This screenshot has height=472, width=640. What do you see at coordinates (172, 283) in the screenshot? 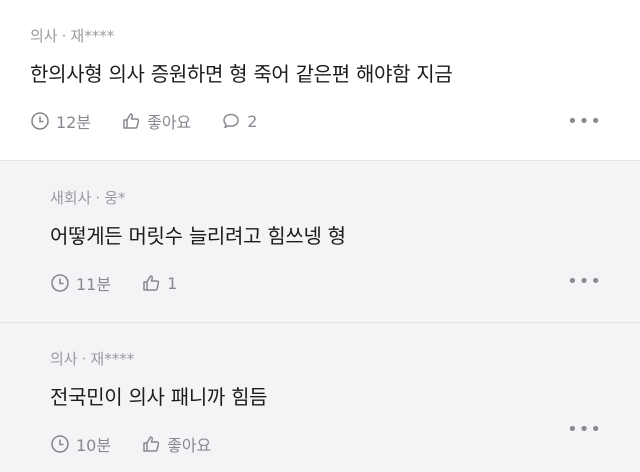
I see `like-count: 1` at bounding box center [172, 283].